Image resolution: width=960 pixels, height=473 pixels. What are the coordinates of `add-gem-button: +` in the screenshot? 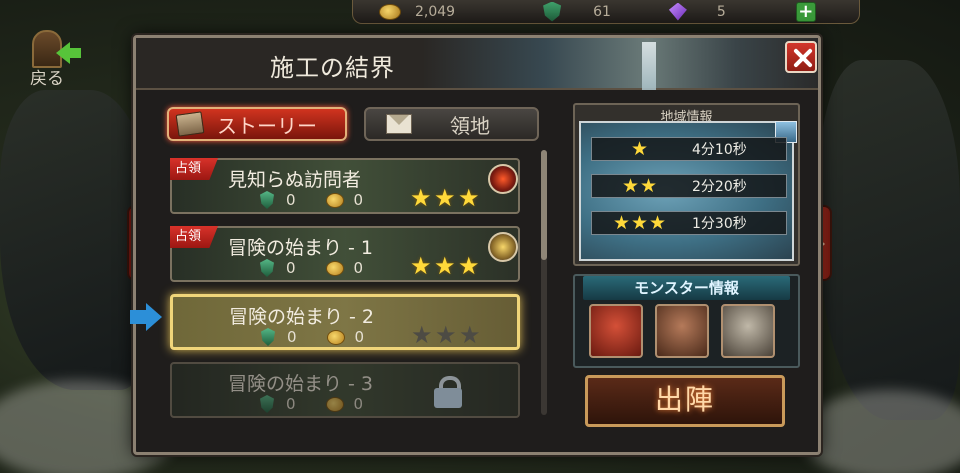 It's located at (805, 11).